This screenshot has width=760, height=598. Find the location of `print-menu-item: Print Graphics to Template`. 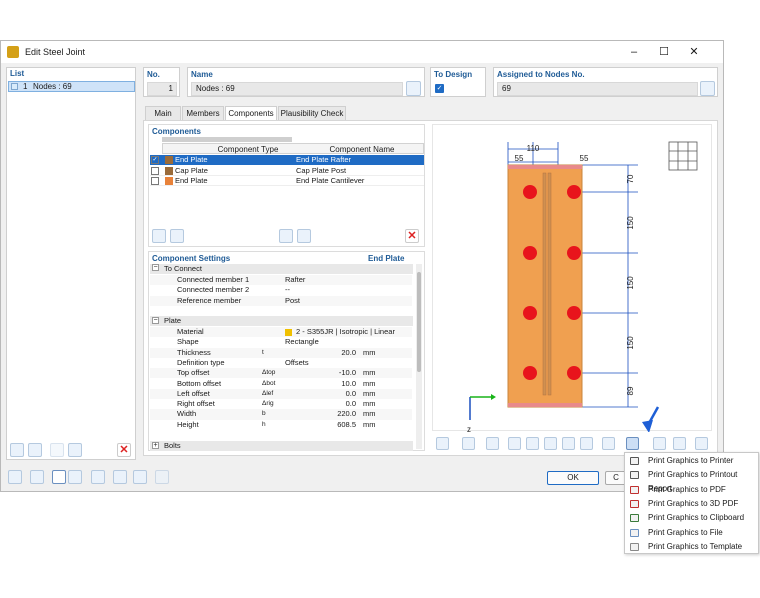

print-menu-item: Print Graphics to Template is located at coordinates (692, 547).